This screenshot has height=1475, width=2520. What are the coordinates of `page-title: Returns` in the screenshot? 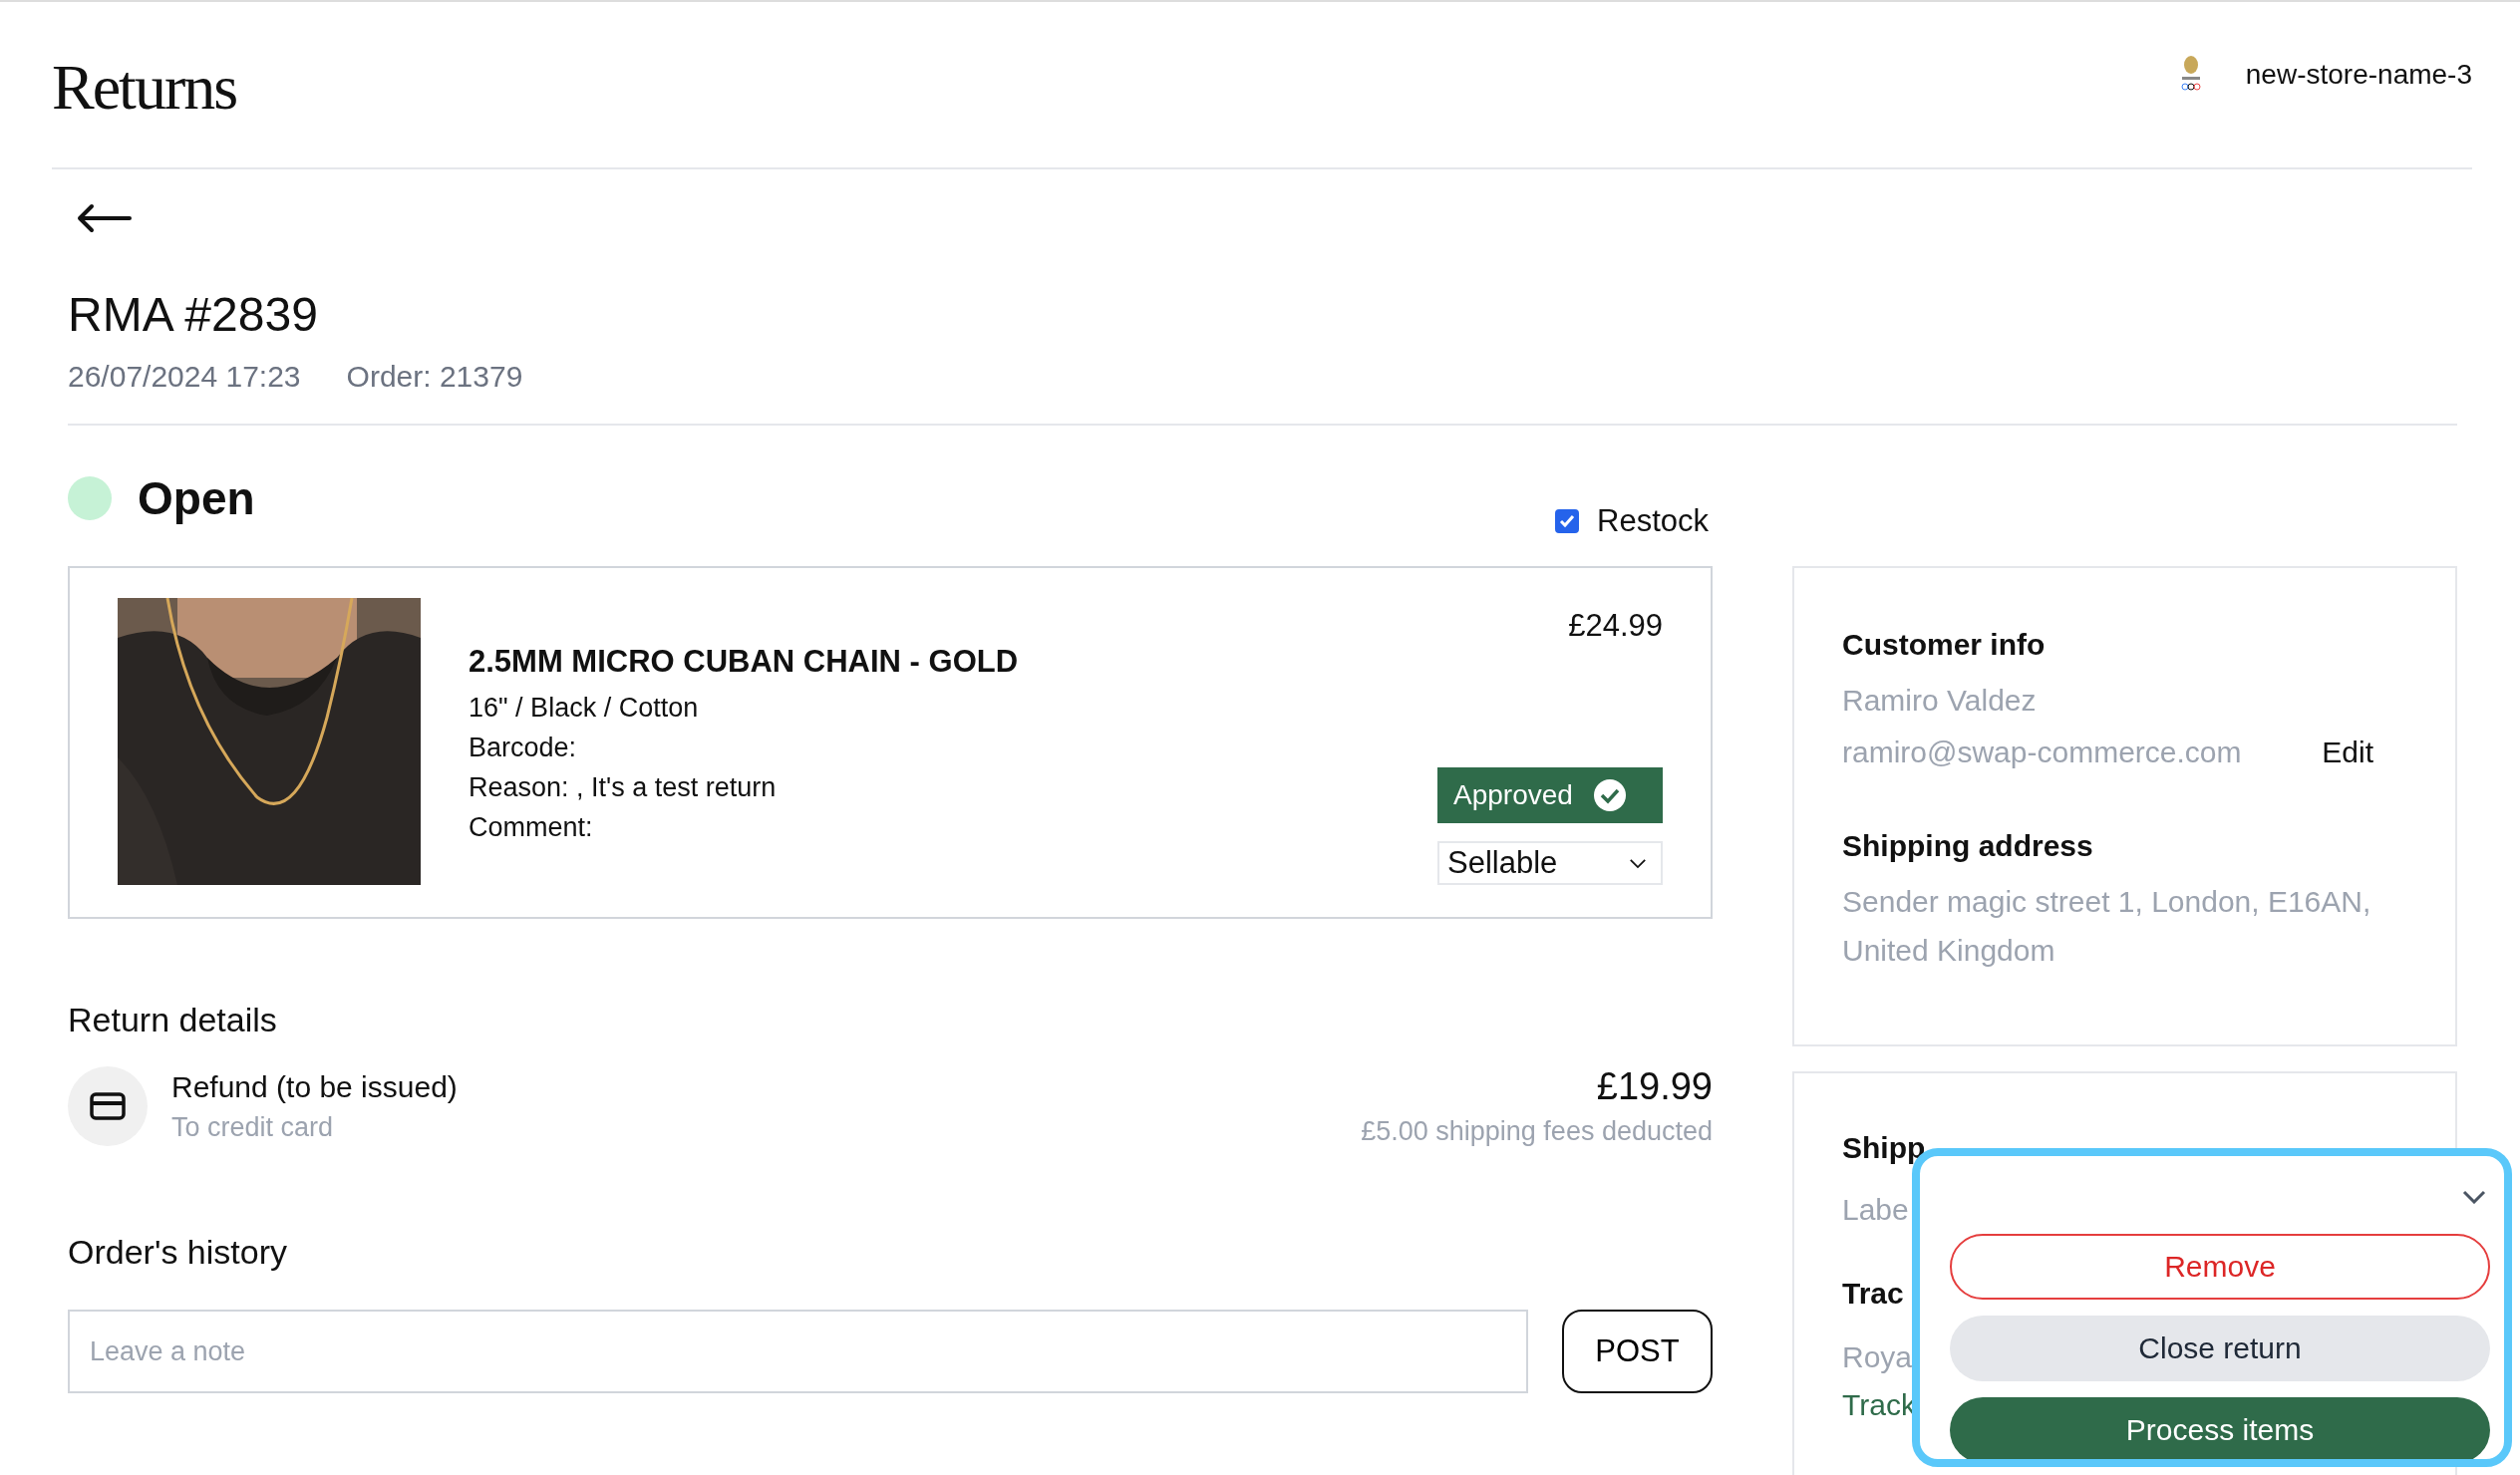 It's located at (144, 88).